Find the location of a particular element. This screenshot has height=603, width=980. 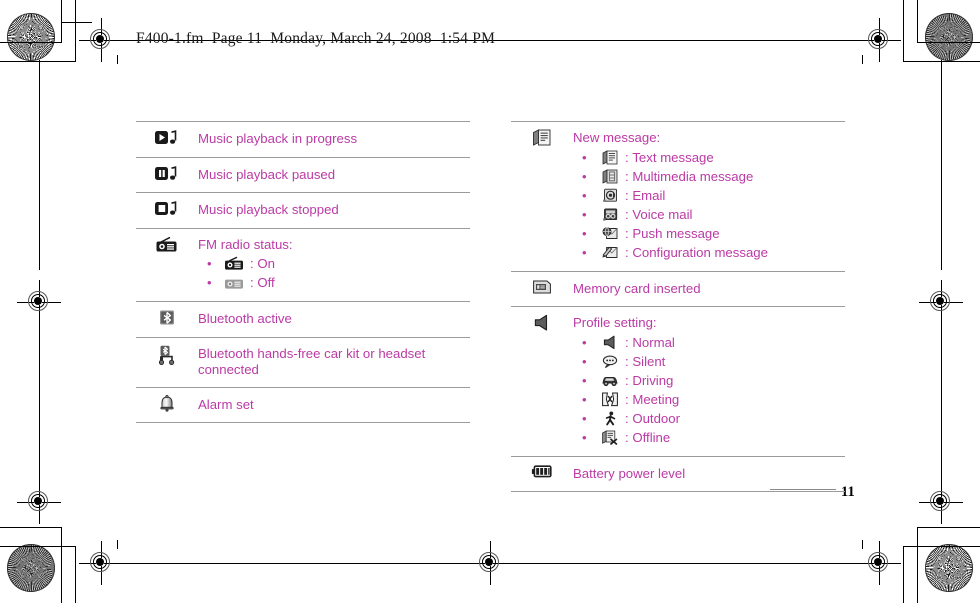

table-row: FM radio status: •: On •: Off is located at coordinates (303, 264).